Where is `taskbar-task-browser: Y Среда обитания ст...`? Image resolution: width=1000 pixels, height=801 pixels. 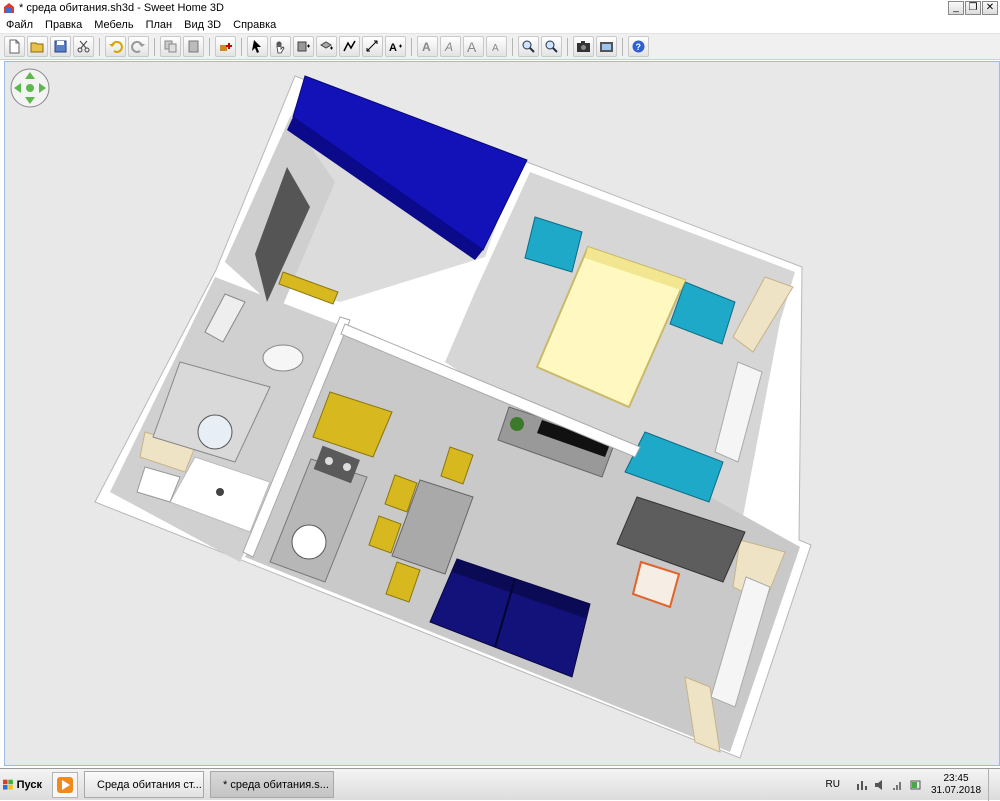
taskbar-task-browser: Y Среда обитания ст... is located at coordinates (144, 784).